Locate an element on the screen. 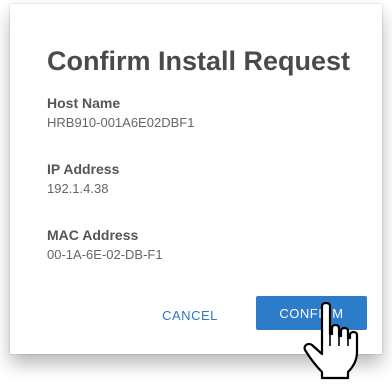 This screenshot has width=392, height=388. mac-address-value: 00-1A-6E-02-DB-F1 is located at coordinates (105, 254).